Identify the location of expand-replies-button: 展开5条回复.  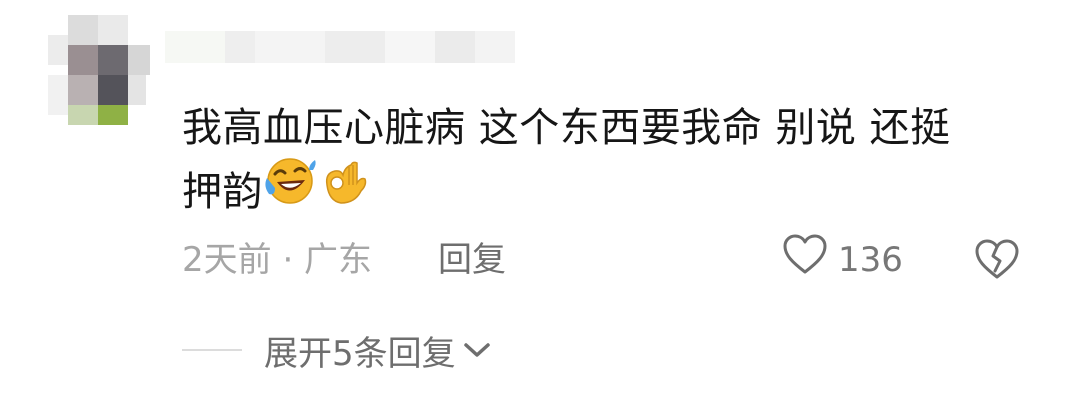
(337, 350).